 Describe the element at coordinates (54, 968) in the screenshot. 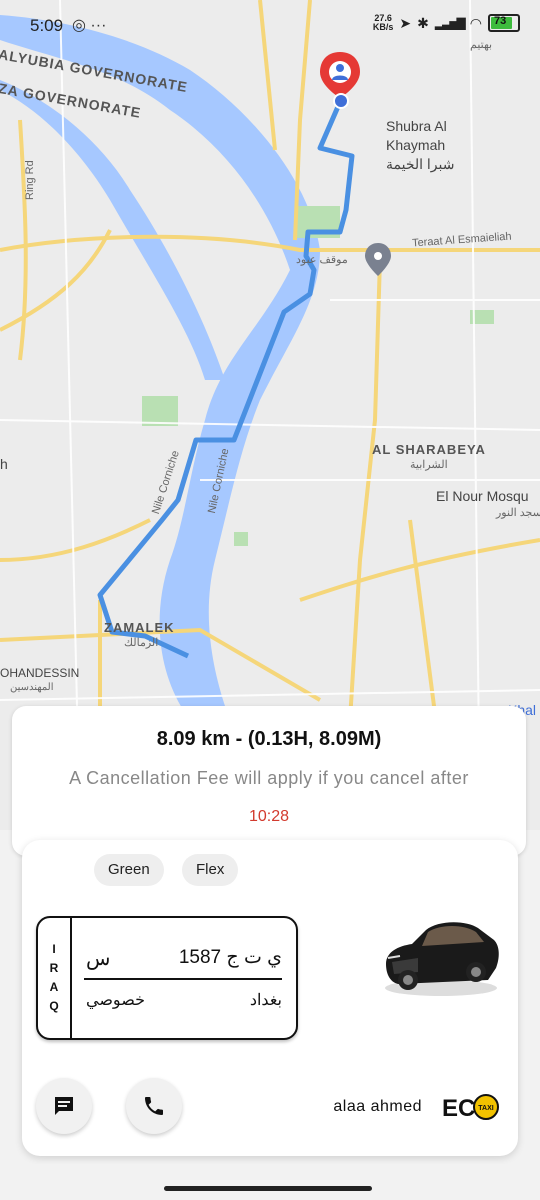

I see `plate-country-letter: R` at that location.